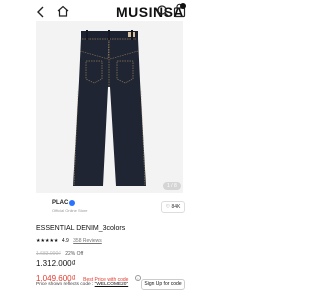 Image resolution: width=320 pixels, height=300 pixels. I want to click on coupon-code: "WELCOME20", so click(112, 284).